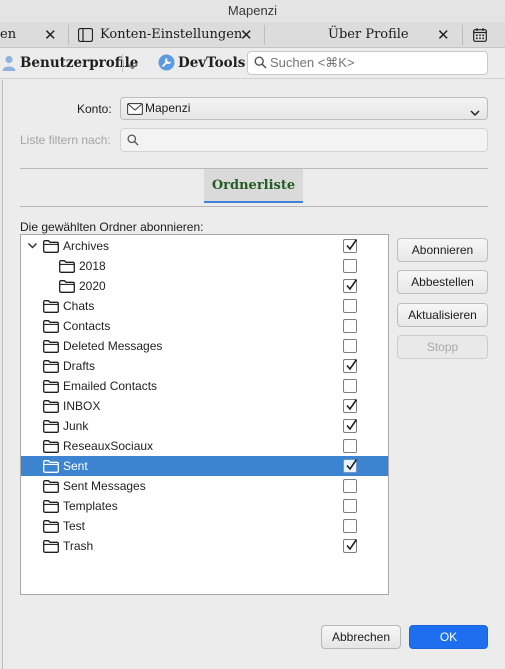 This screenshot has width=505, height=669. What do you see at coordinates (92, 266) in the screenshot?
I see `folder-name: 2018` at bounding box center [92, 266].